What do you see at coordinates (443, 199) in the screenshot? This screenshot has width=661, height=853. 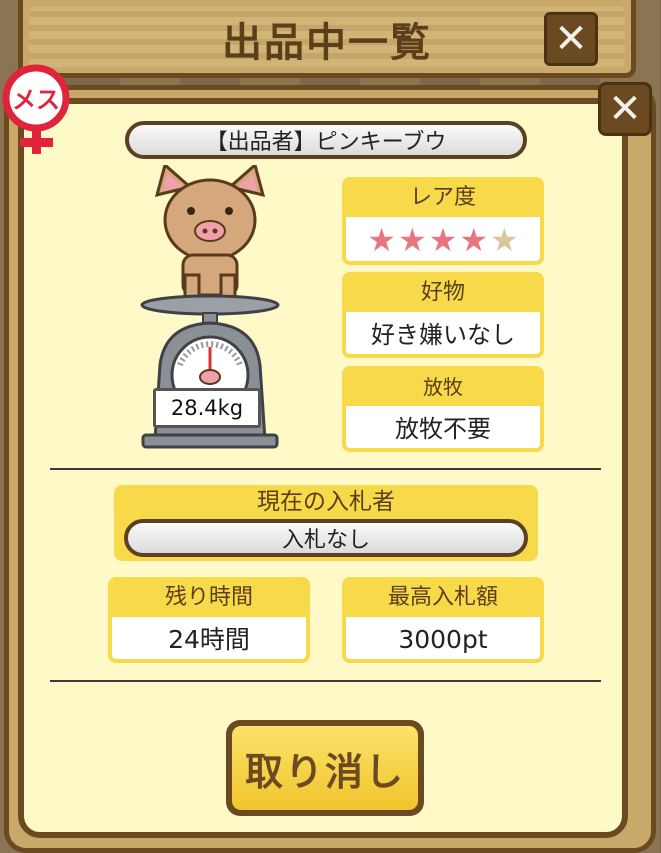 I see `rarity-label: レア度` at bounding box center [443, 199].